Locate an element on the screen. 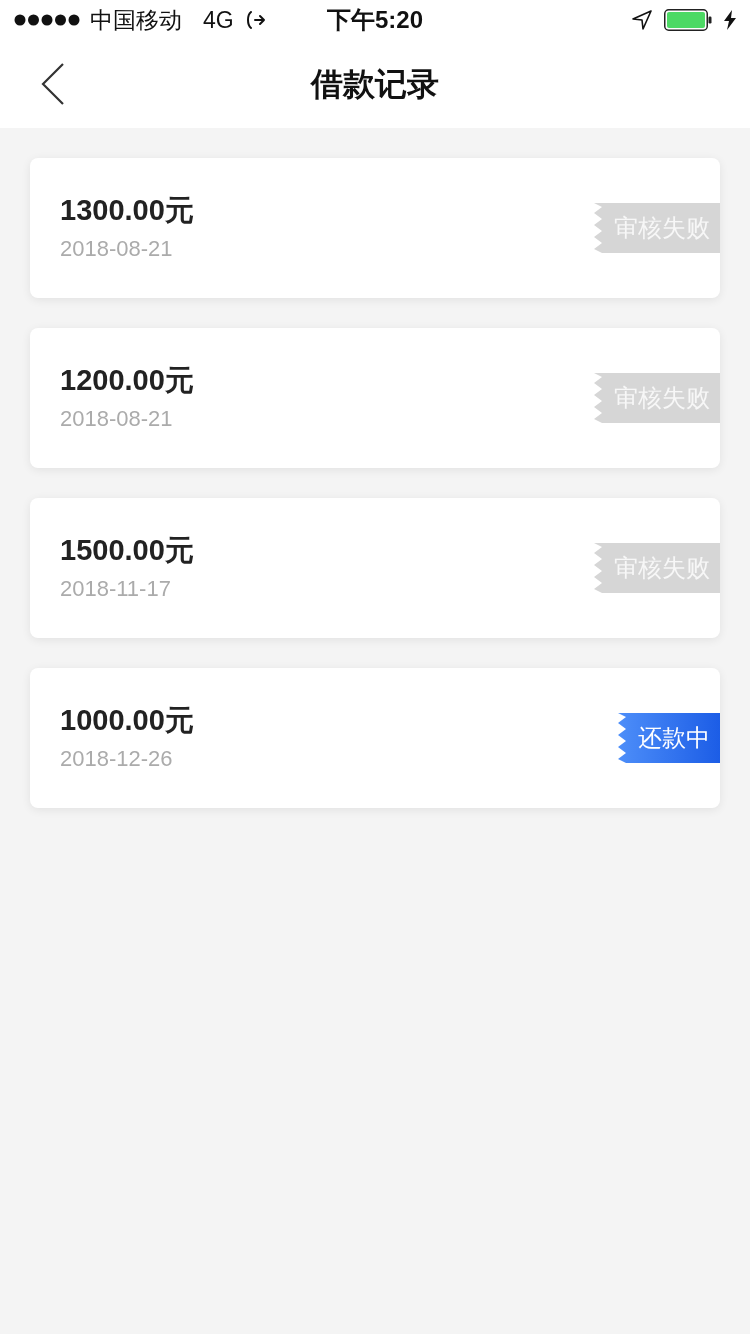  network-type: 4G is located at coordinates (218, 20).